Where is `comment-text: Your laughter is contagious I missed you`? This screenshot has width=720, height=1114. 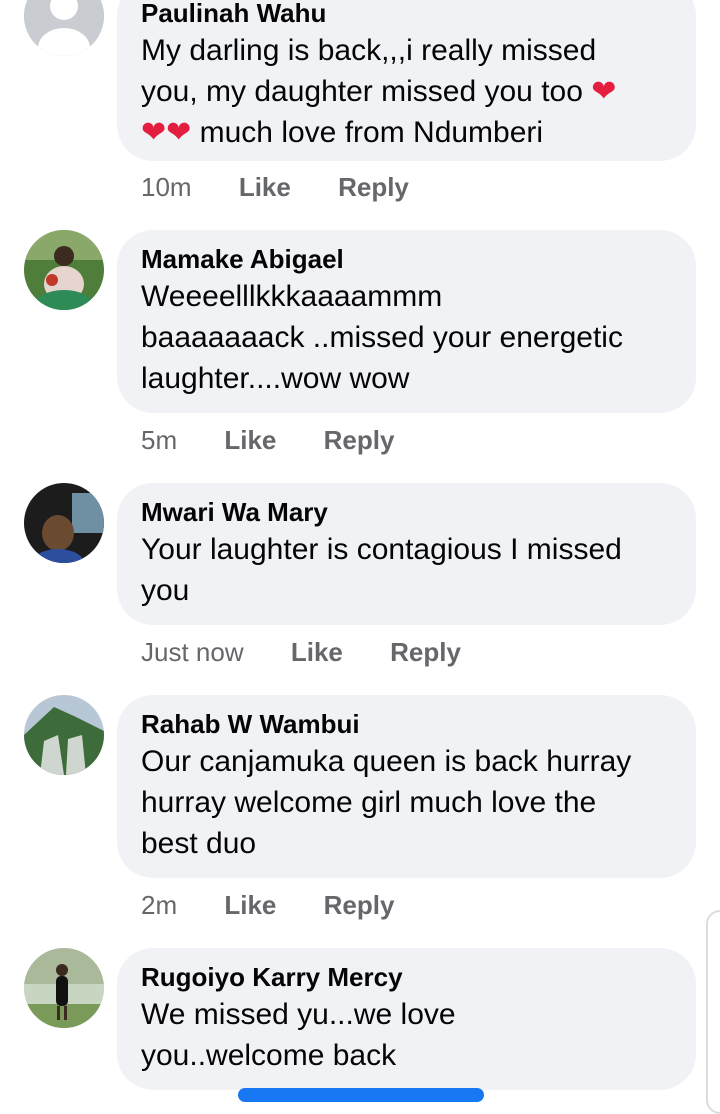
comment-text: Your laughter is contagious I missed you is located at coordinates (381, 570).